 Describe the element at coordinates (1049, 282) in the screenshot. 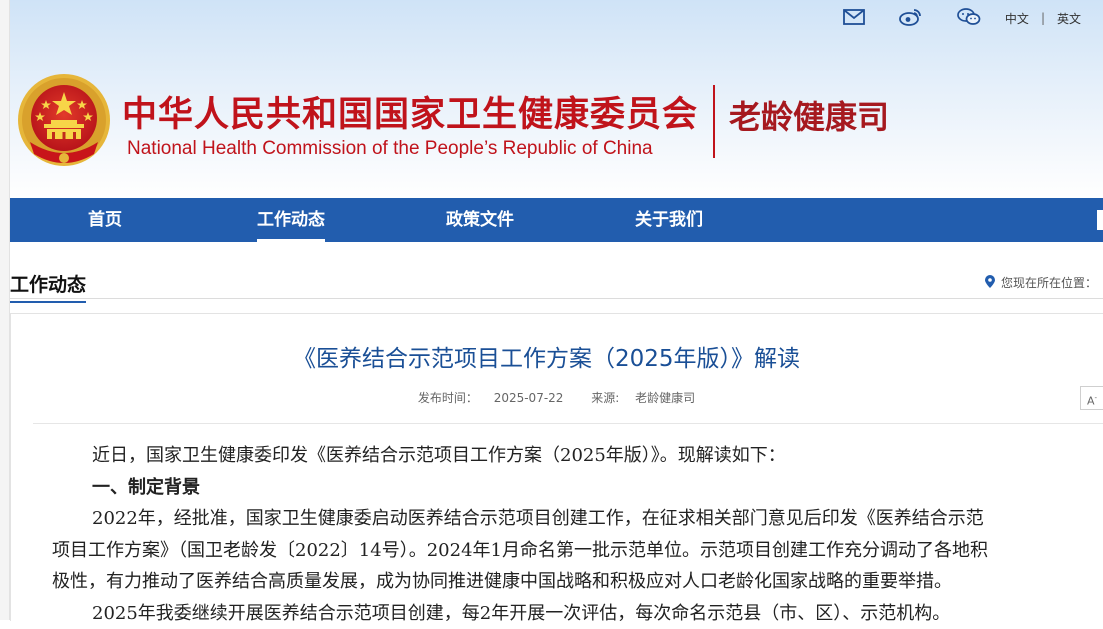

I see `location-label: 您现在所在位置：` at that location.